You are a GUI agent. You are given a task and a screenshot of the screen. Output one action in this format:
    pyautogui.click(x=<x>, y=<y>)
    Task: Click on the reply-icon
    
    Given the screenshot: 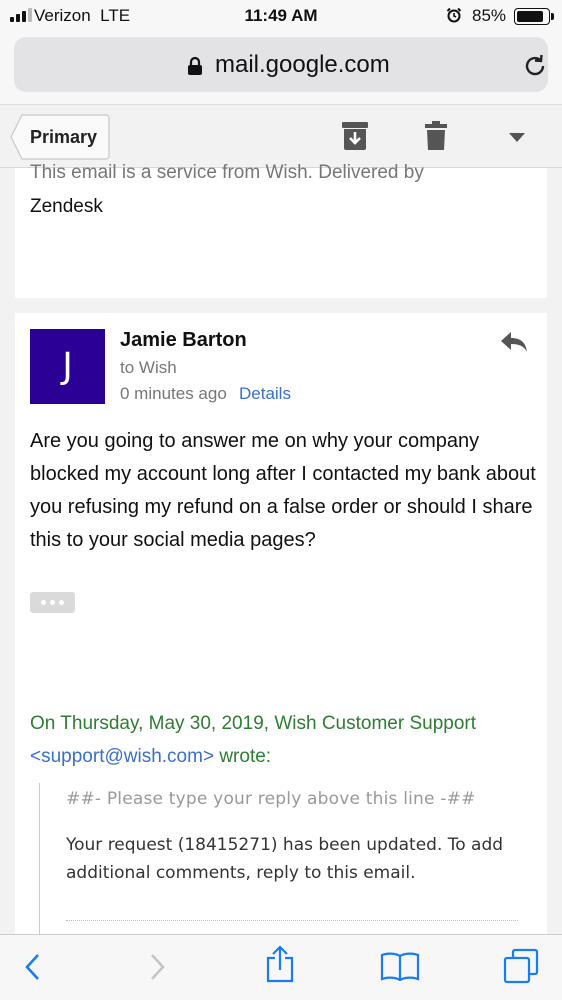 What is the action you would take?
    pyautogui.click(x=514, y=342)
    